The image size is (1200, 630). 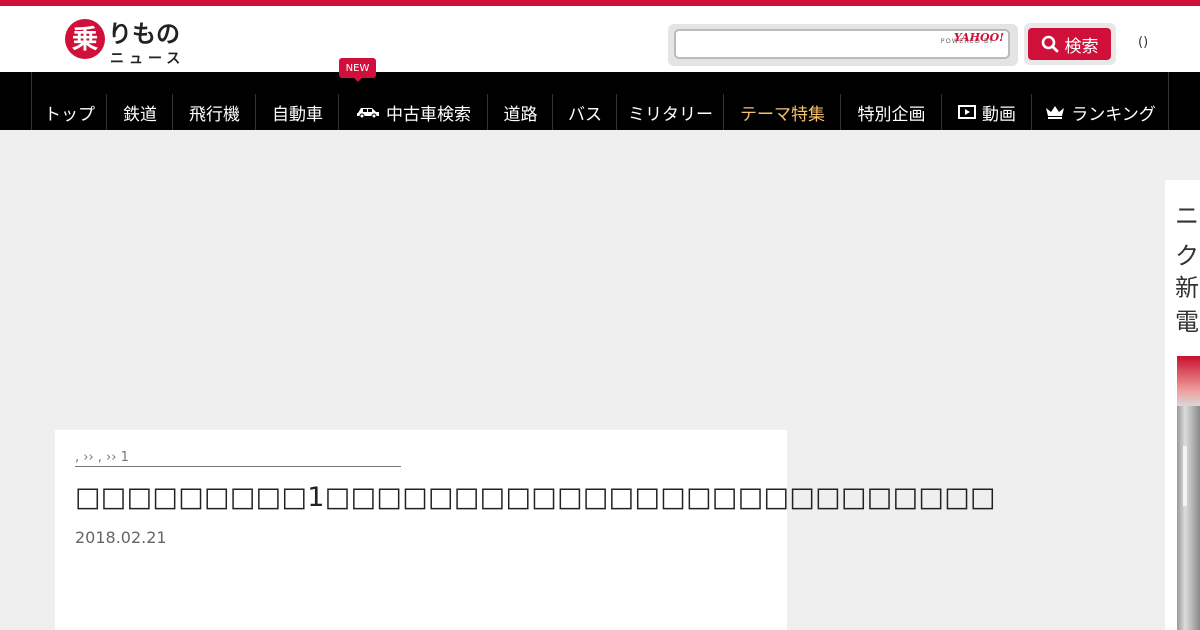 I want to click on side-advertisement: ニ ク 新 電, so click(x=1182, y=405).